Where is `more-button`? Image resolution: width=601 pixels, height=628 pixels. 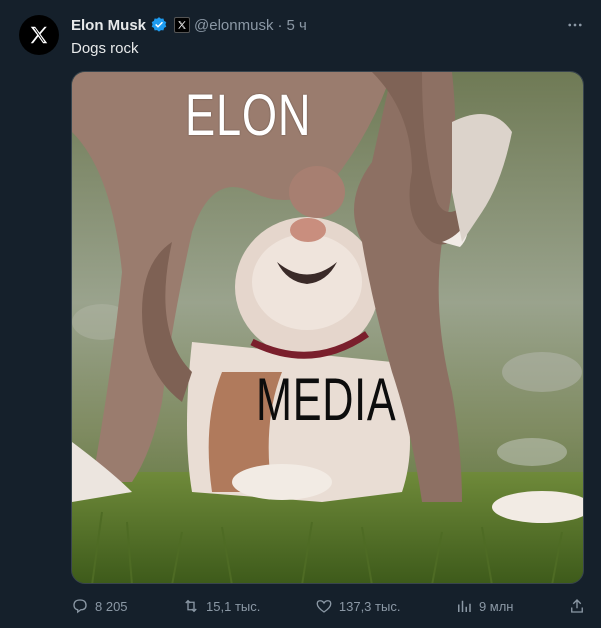
more-button is located at coordinates (575, 25).